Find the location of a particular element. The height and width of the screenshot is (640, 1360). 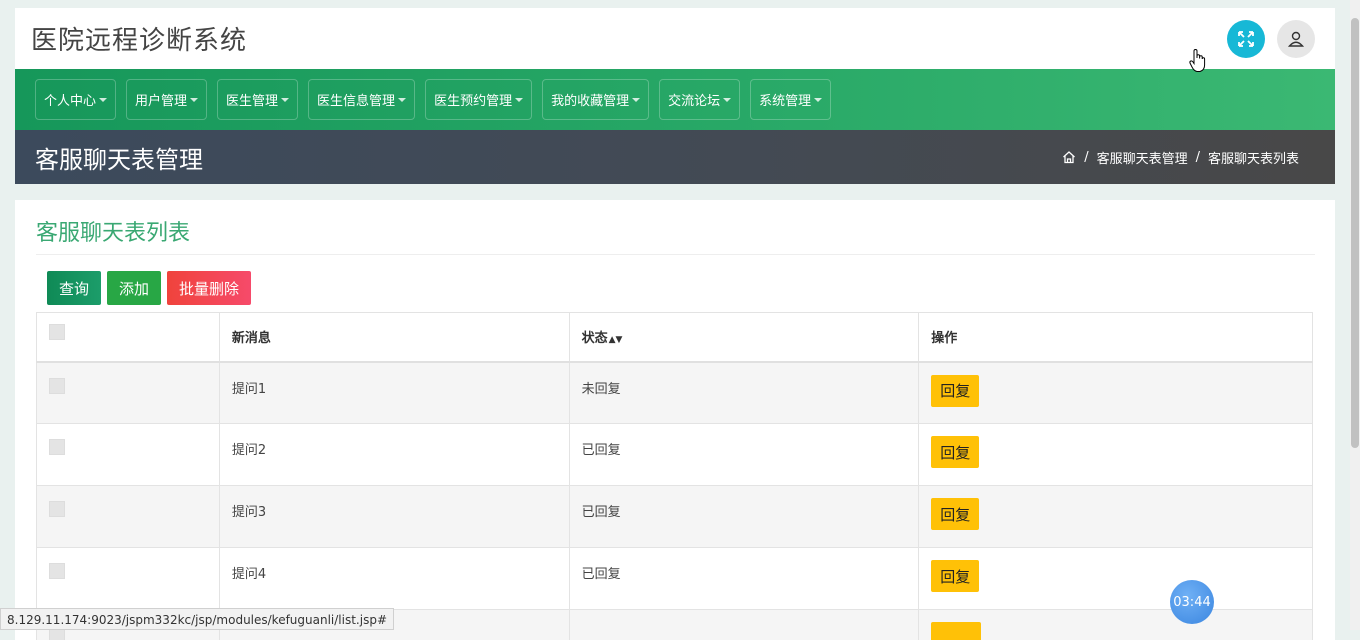

nav-item-label: 医生管理 is located at coordinates (252, 99).